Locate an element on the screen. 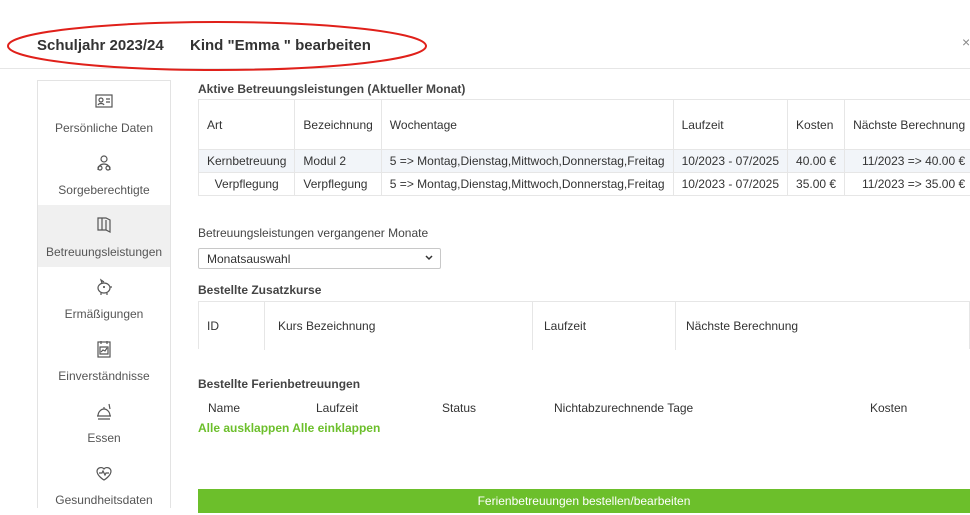 This screenshot has width=970, height=515. sidebar-item-essen: Essen is located at coordinates (104, 422).